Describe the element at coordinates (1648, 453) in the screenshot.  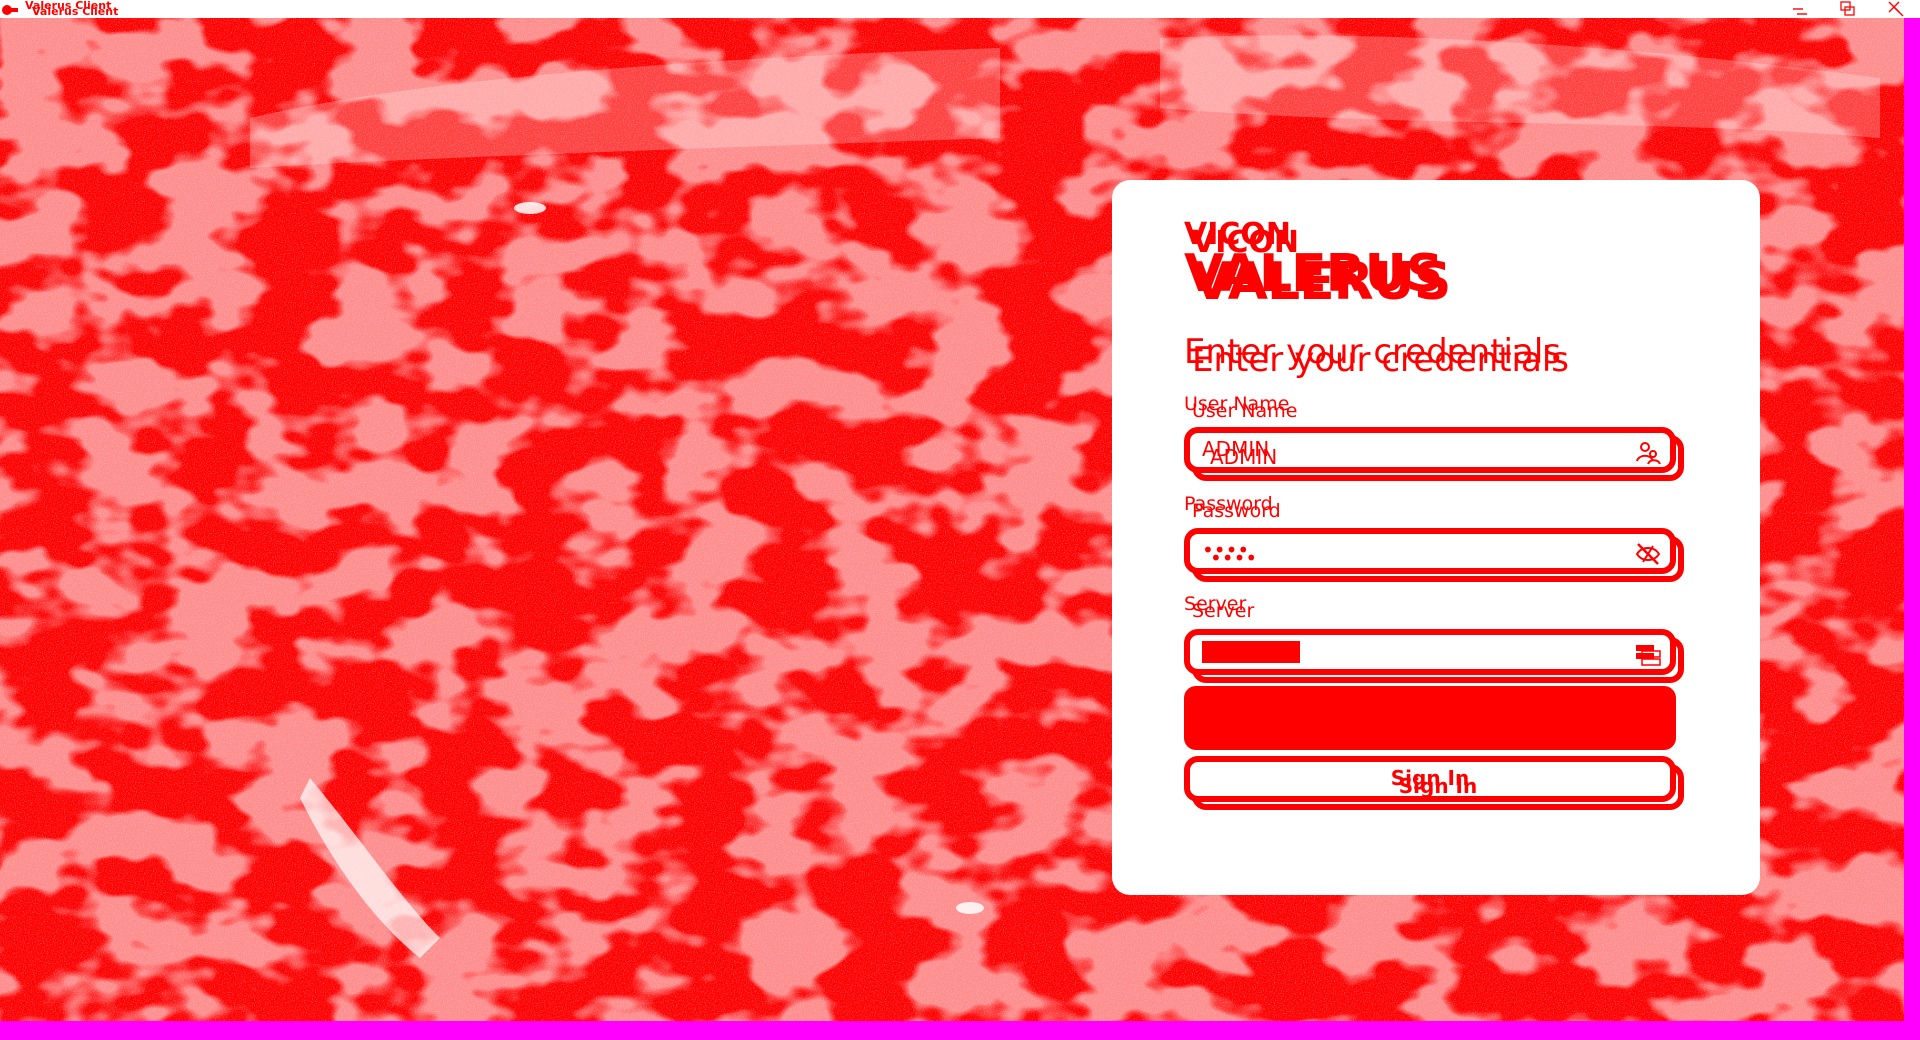
I see `user-icon` at that location.